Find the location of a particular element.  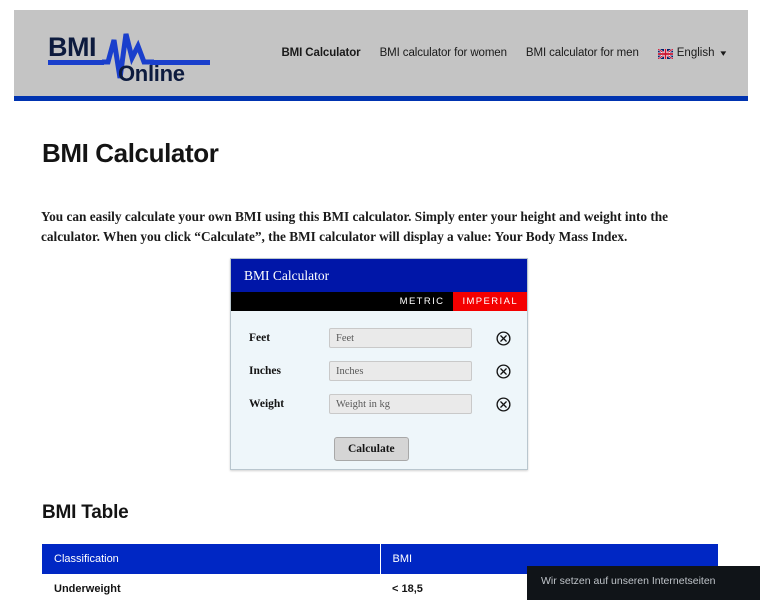

svg-text: Online is located at coordinates (151, 72).